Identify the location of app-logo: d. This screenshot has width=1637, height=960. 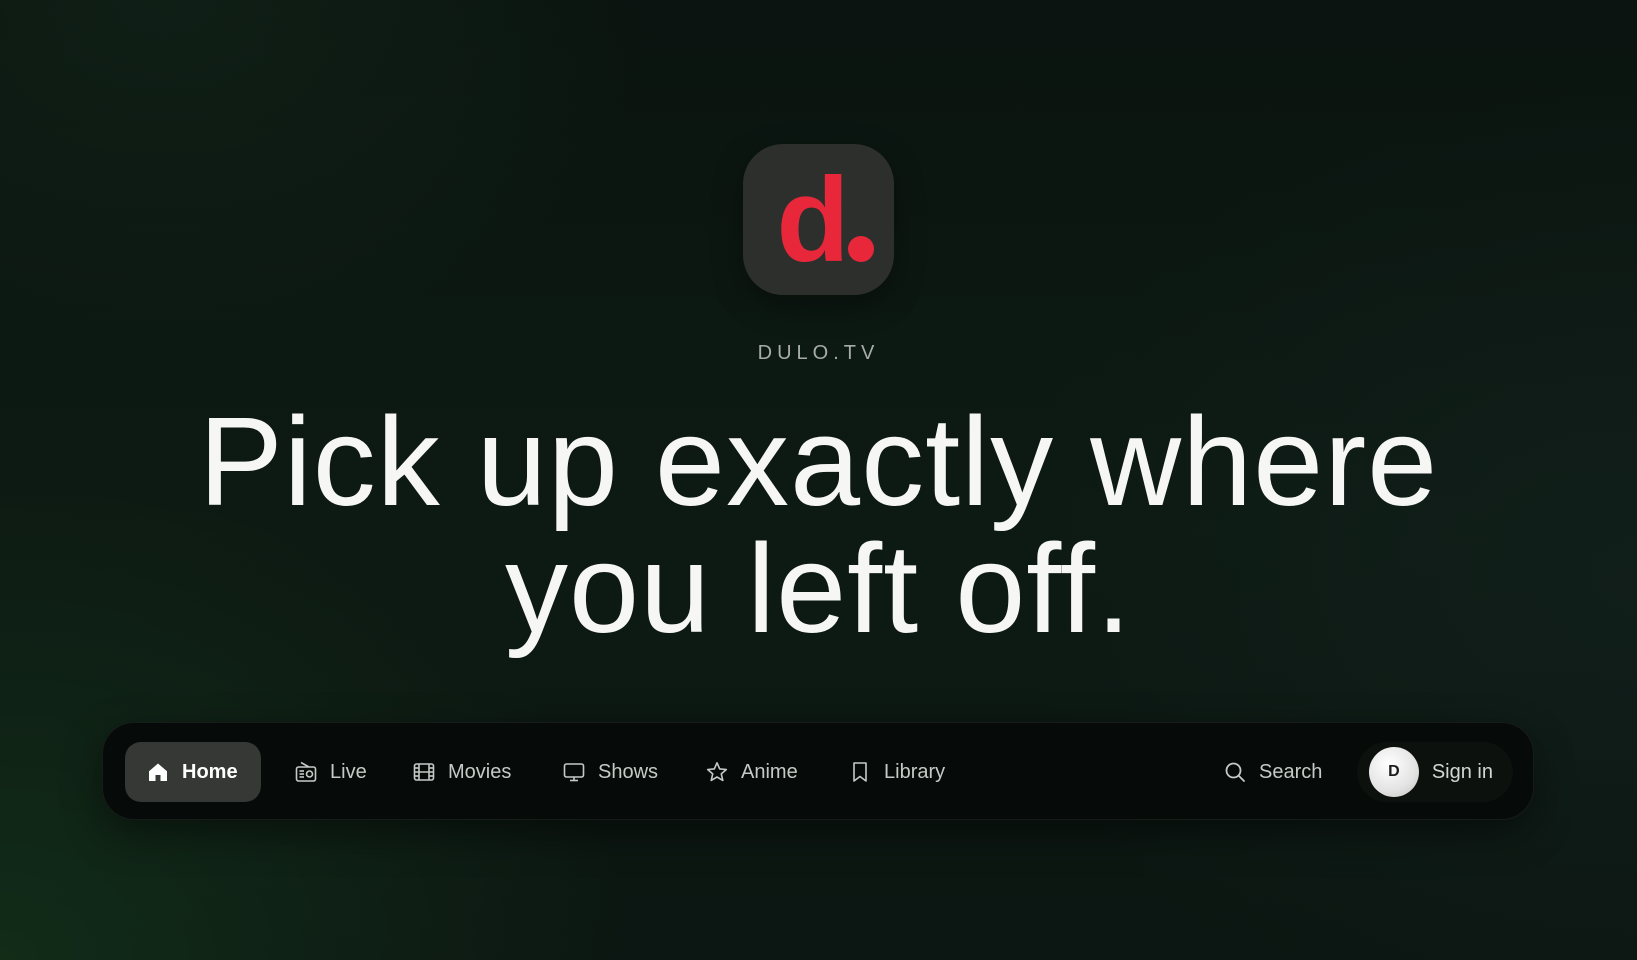
(818, 219).